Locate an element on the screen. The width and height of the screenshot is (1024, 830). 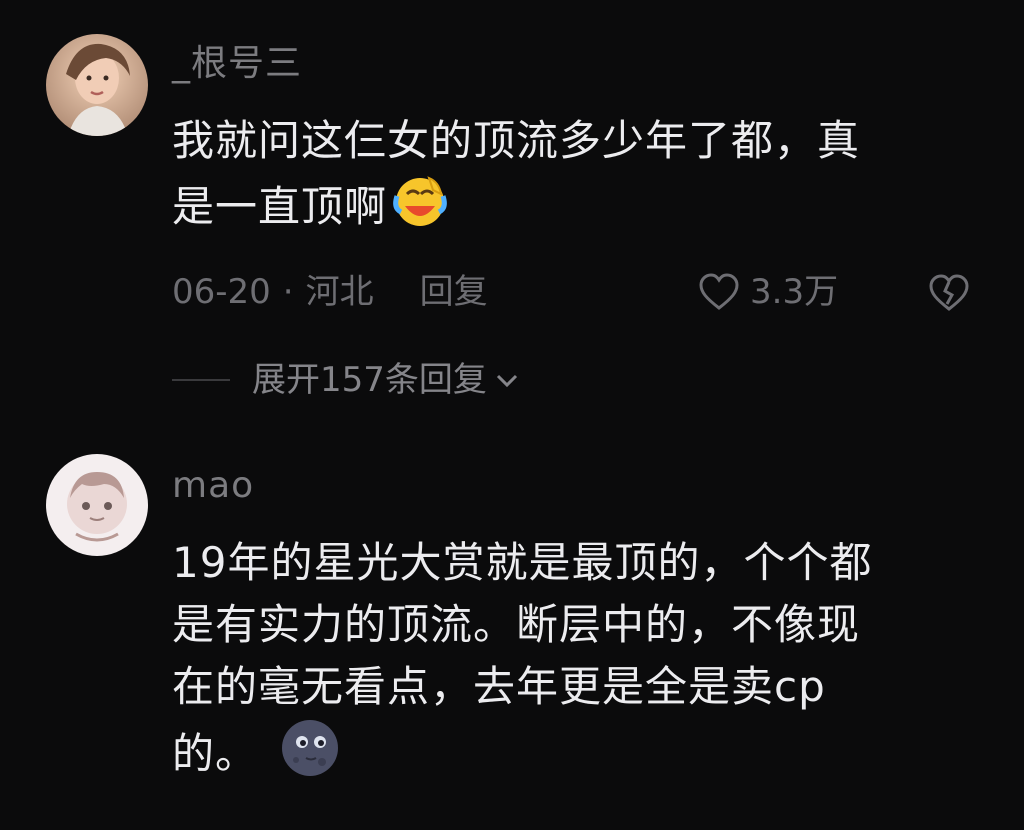
like-count: 3.3万 is located at coordinates (794, 292).